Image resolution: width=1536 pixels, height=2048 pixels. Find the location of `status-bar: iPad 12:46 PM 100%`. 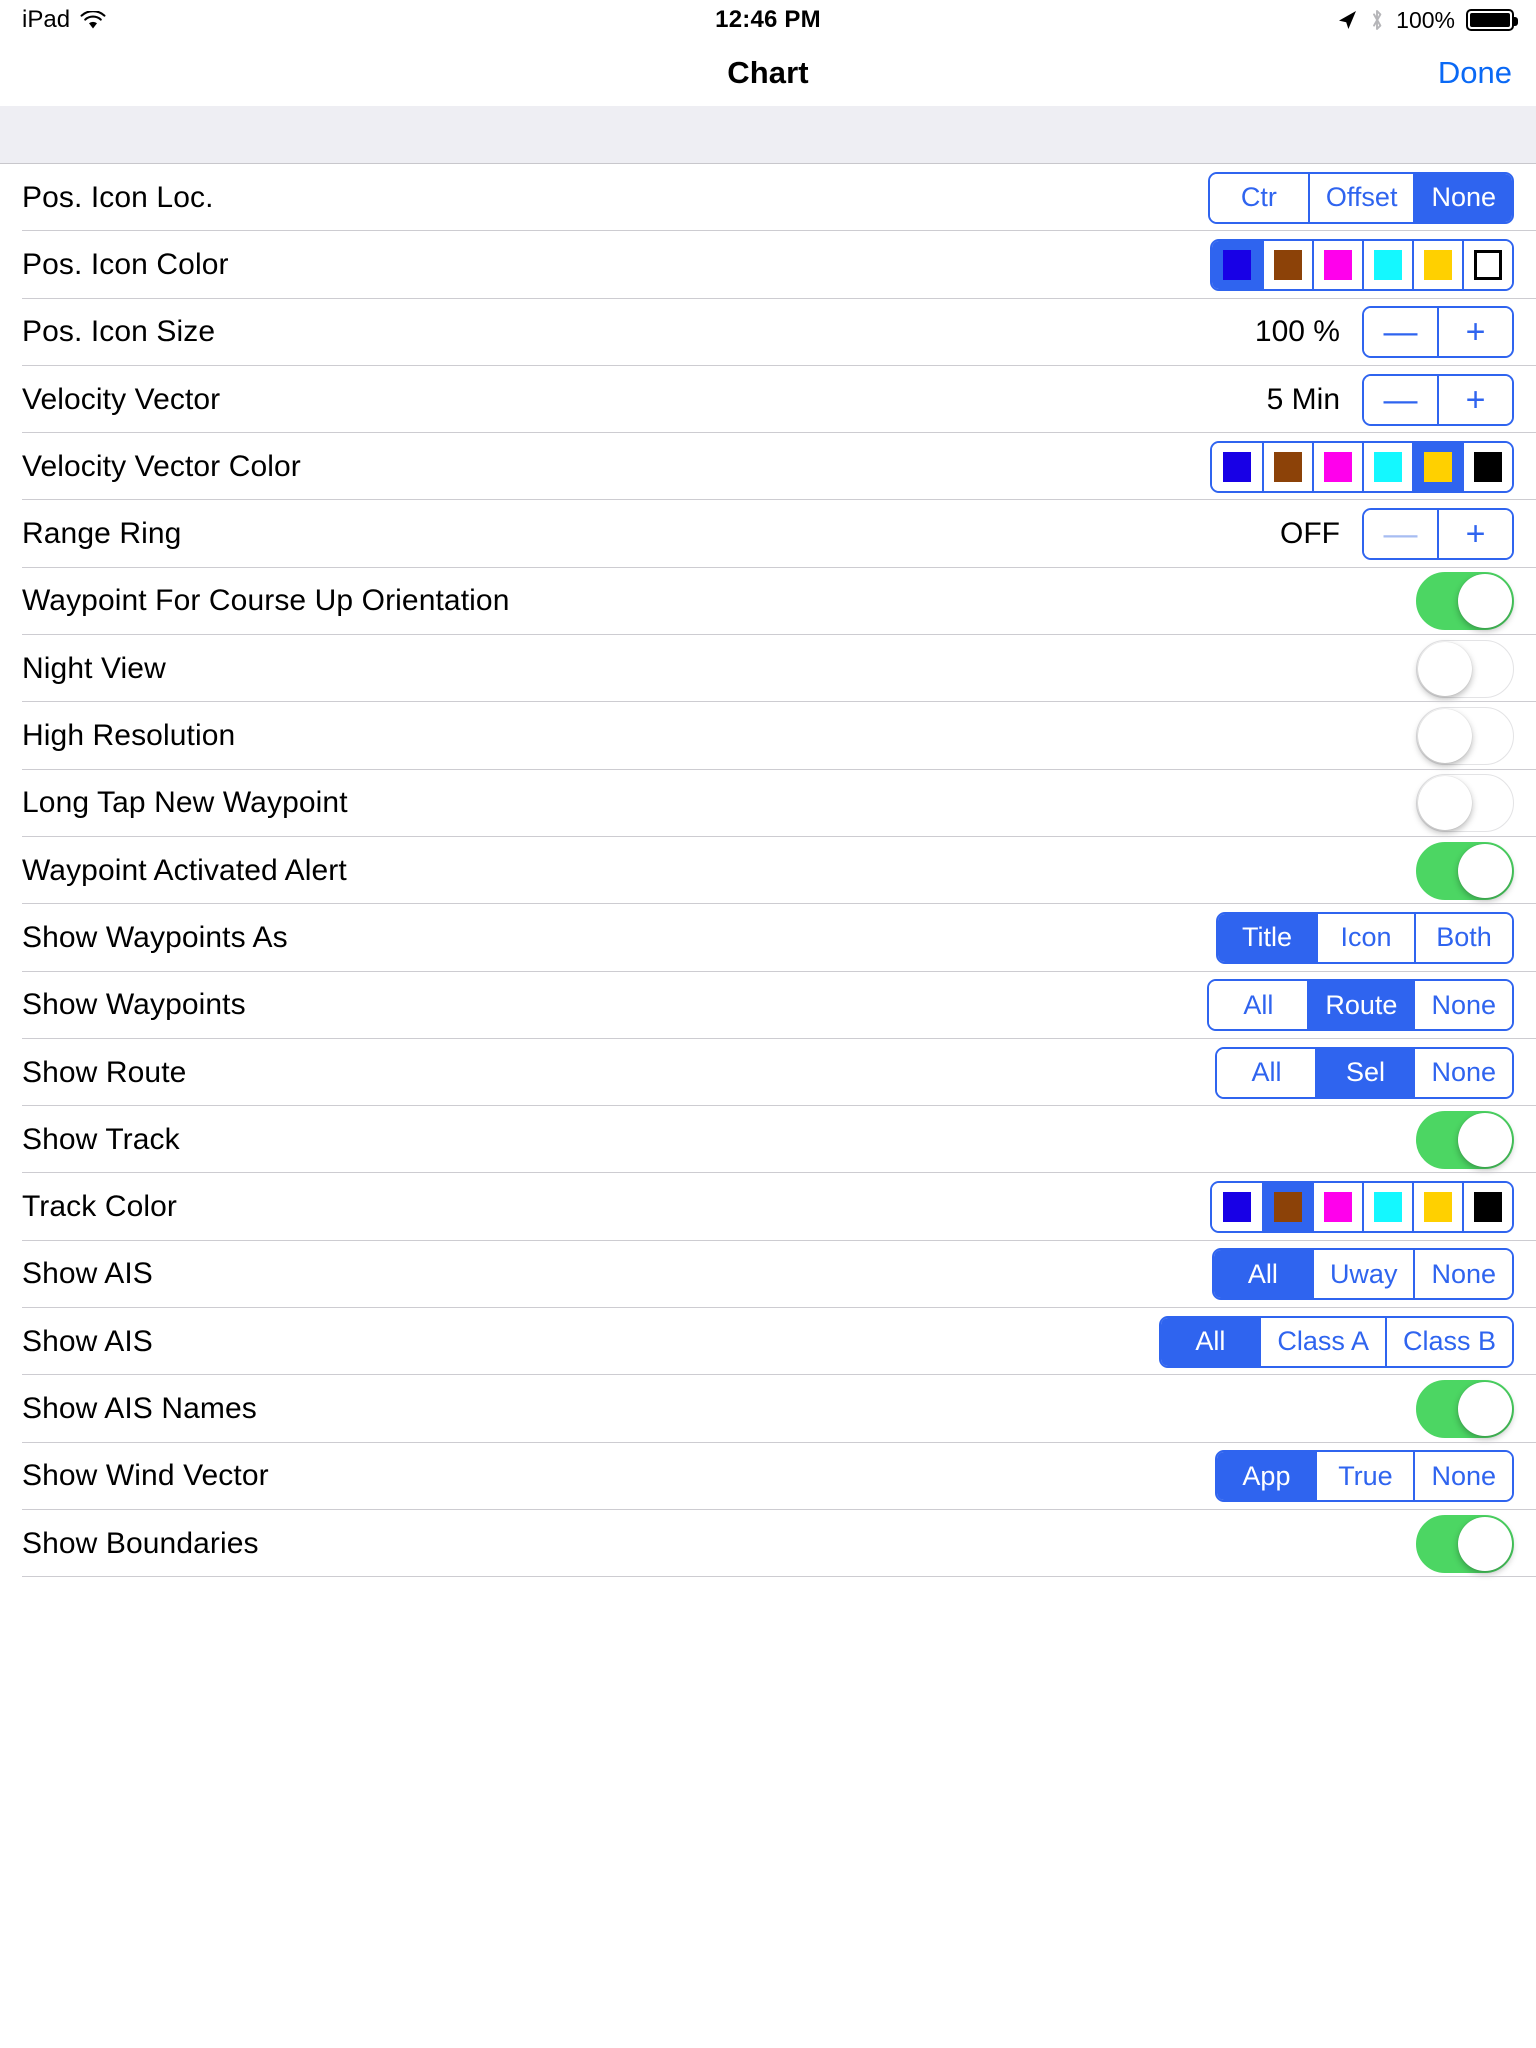

status-bar: iPad 12:46 PM 100% is located at coordinates (768, 20).